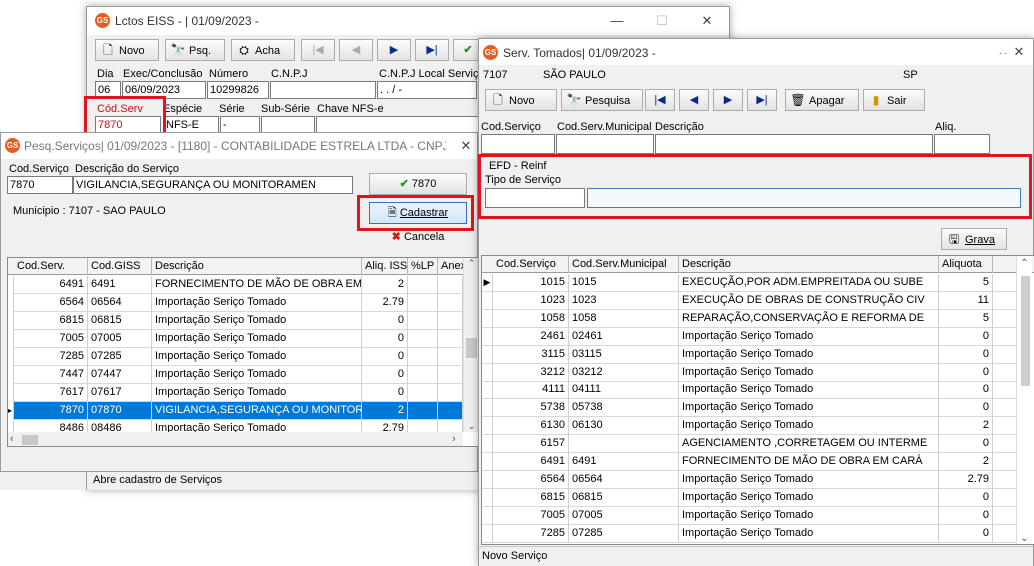 The width and height of the screenshot is (1034, 566). Describe the element at coordinates (238, 90) in the screenshot. I see `numero-field: 10299826` at that location.